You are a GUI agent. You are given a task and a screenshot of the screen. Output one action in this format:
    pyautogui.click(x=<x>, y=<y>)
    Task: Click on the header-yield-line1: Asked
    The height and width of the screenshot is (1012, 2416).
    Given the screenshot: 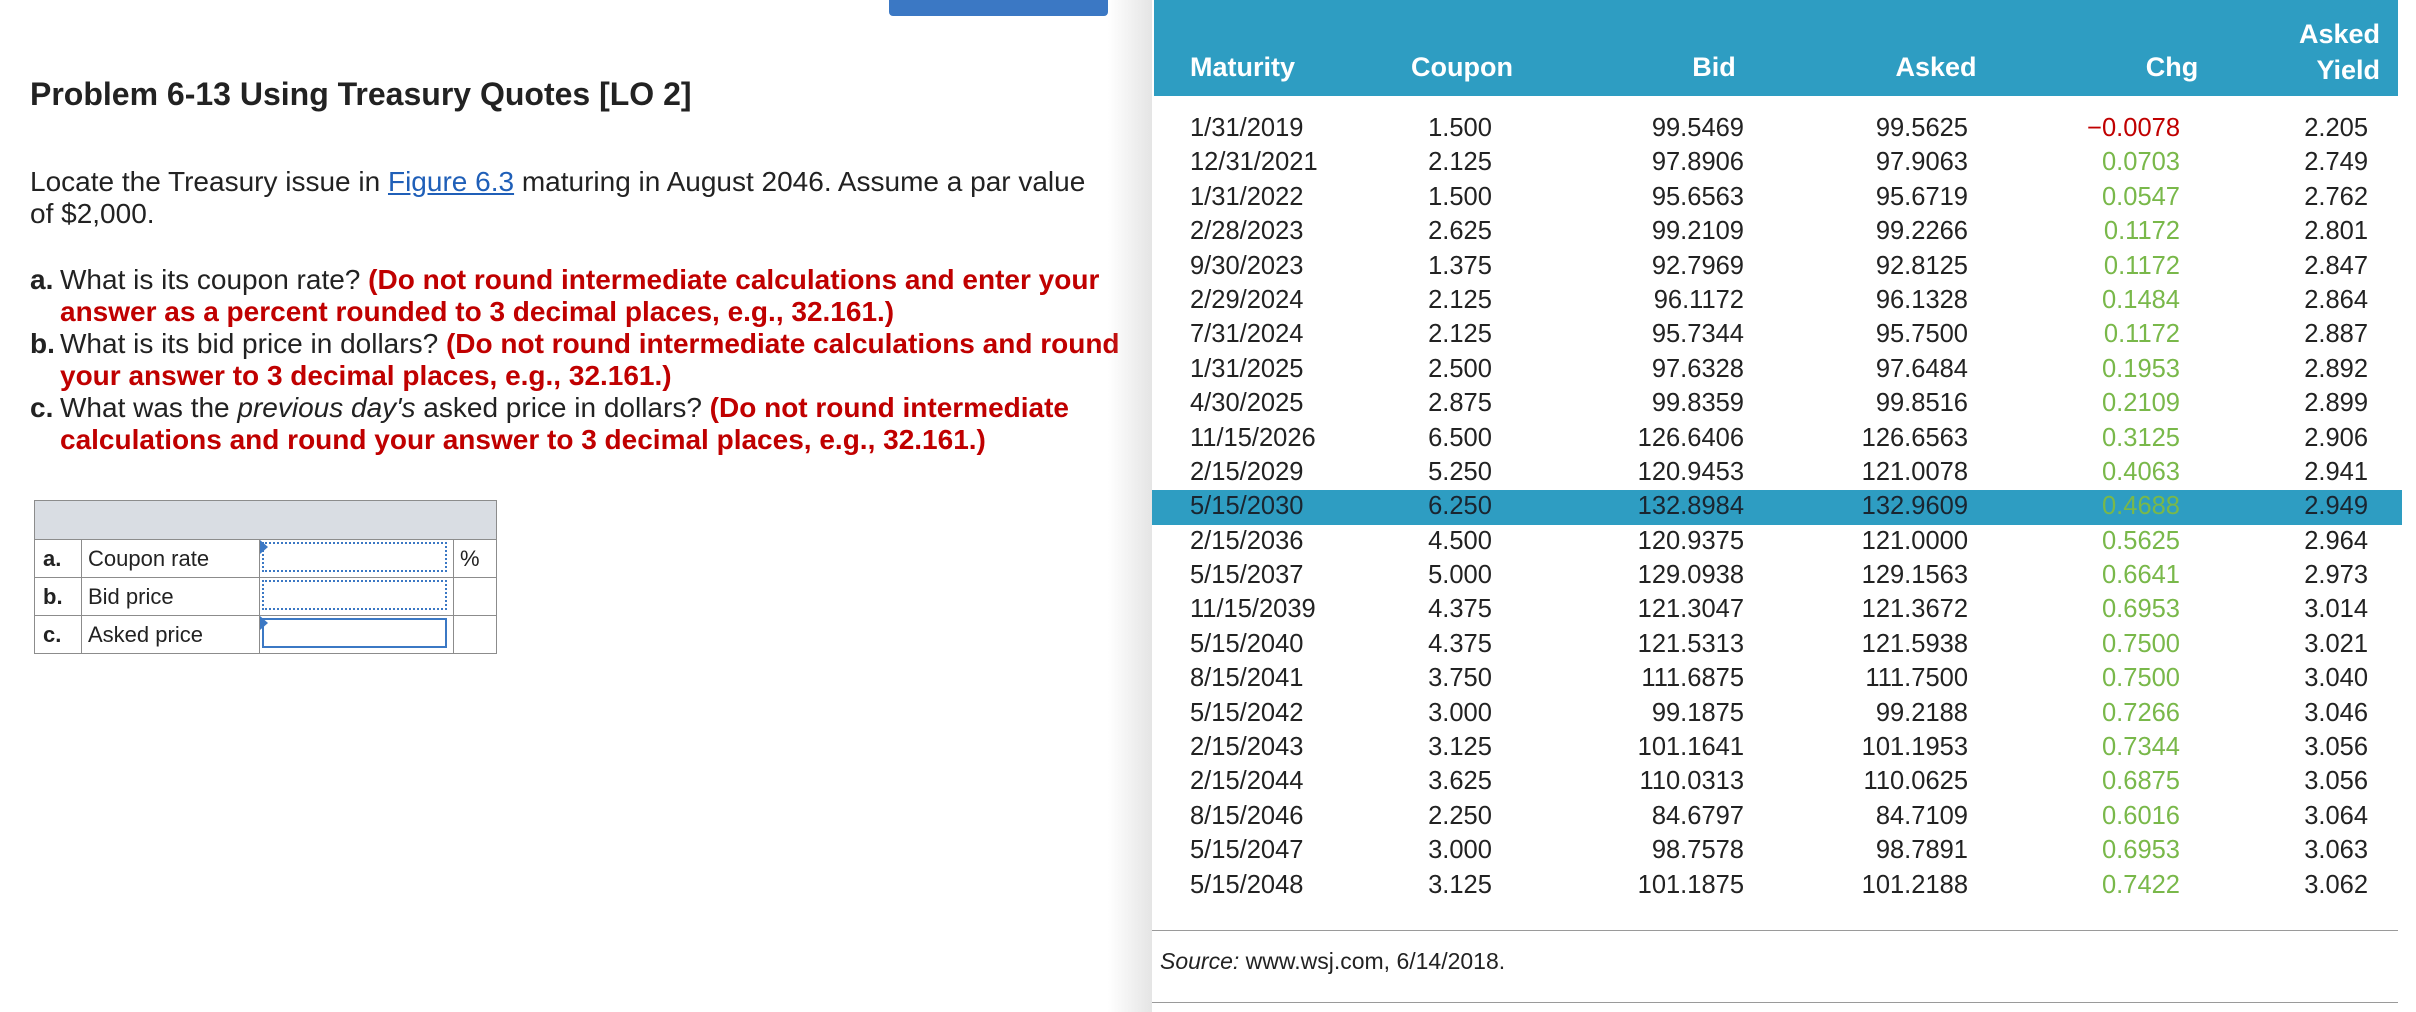 What is the action you would take?
    pyautogui.click(x=2339, y=34)
    